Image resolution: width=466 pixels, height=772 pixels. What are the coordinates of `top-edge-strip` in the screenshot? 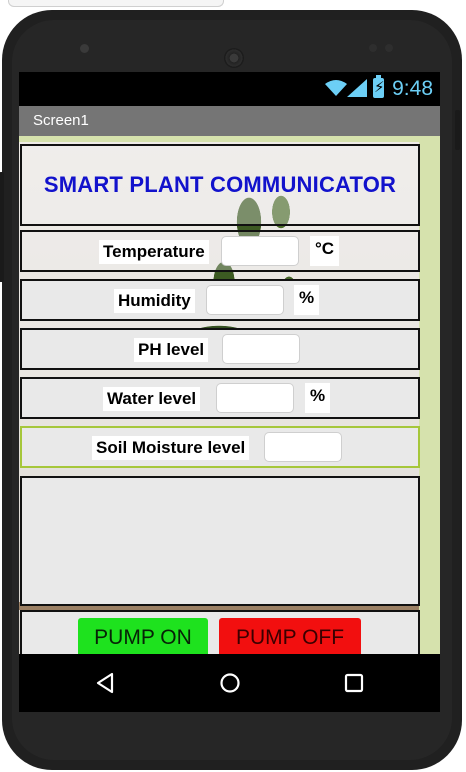 It's located at (116, 3).